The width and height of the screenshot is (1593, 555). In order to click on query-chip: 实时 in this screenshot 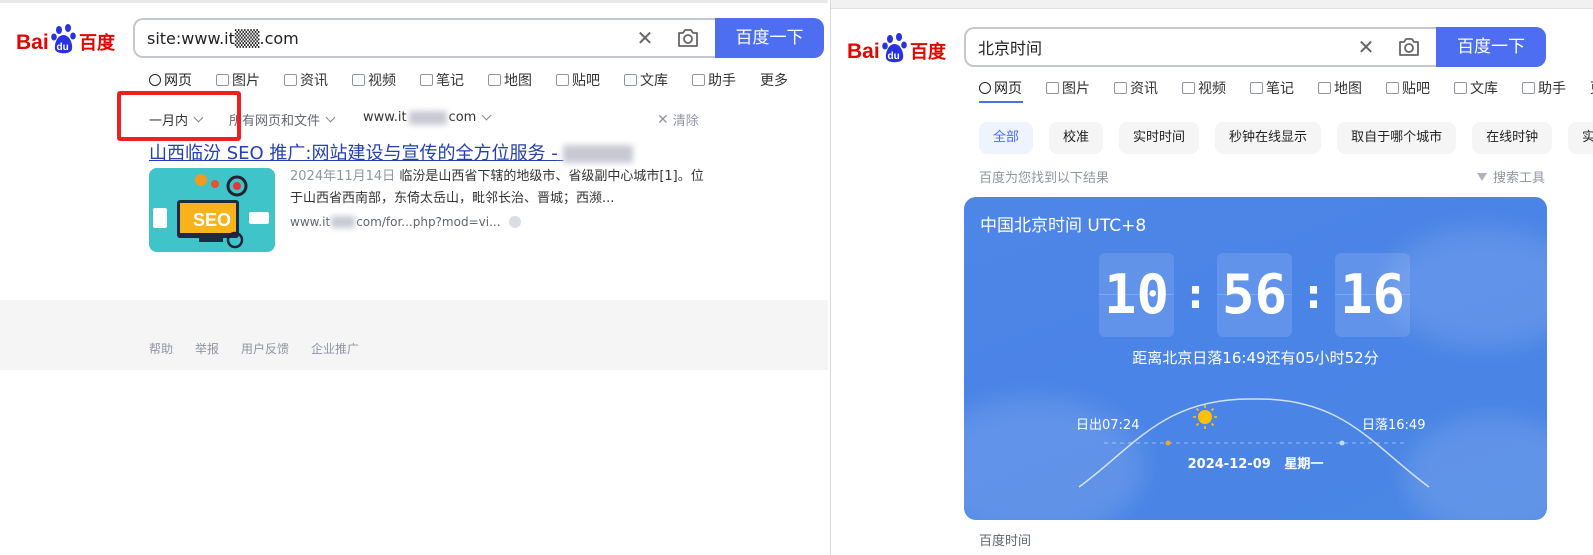, I will do `click(1580, 138)`.